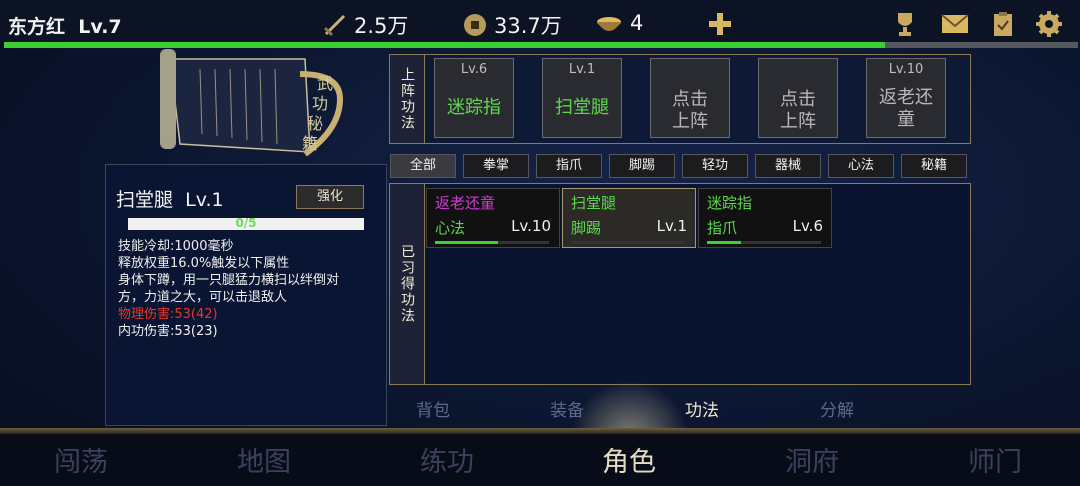 The height and width of the screenshot is (486, 1080). What do you see at coordinates (765, 218) in the screenshot?
I see `learned-skill-item: 迷踪指 指爪 Lv.6` at bounding box center [765, 218].